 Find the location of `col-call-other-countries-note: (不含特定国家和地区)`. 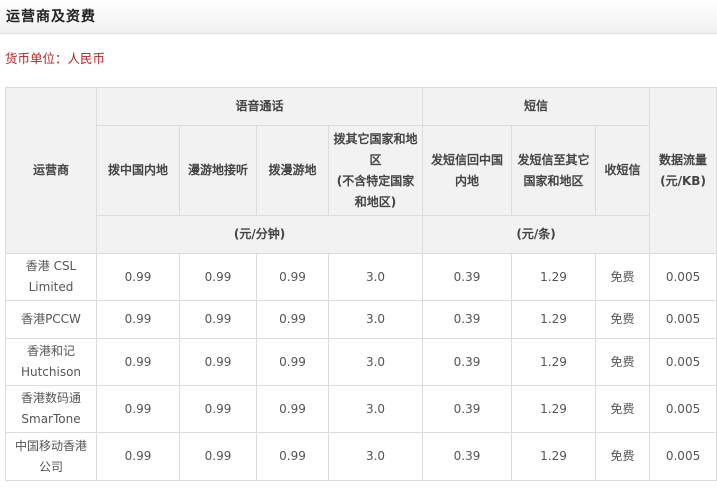

col-call-other-countries-note: (不含特定国家和地区) is located at coordinates (375, 191).